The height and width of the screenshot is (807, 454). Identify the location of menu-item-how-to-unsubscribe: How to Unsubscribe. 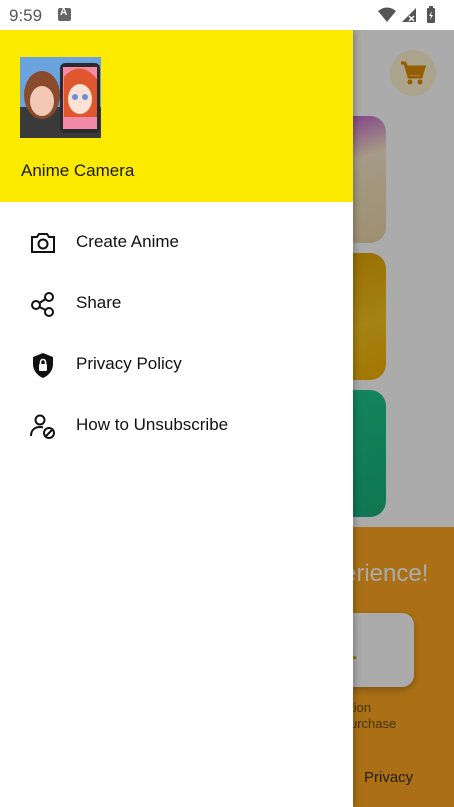
(176, 425).